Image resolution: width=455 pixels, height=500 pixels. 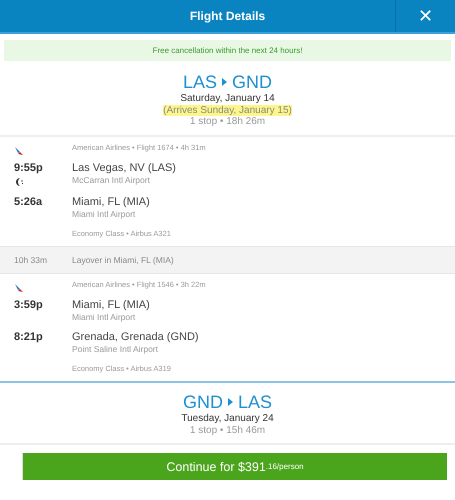 What do you see at coordinates (136, 337) in the screenshot?
I see `city-name: Grenada, Grenada (GND)` at bounding box center [136, 337].